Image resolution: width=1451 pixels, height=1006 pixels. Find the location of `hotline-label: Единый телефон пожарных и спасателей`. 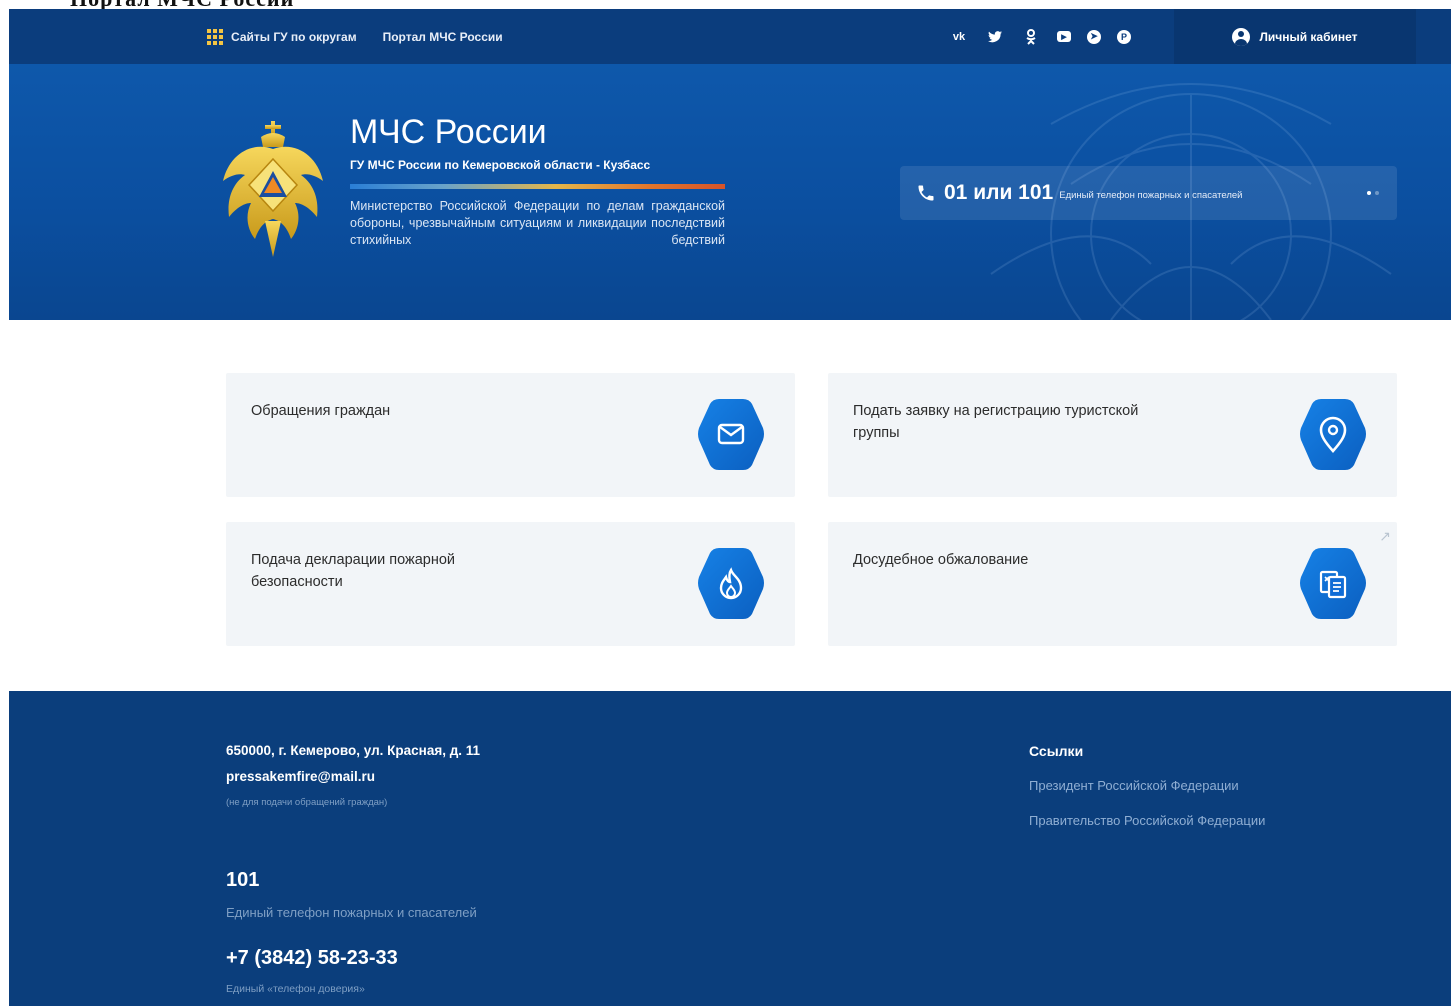

hotline-label: Единый телефон пожарных и спасателей is located at coordinates (1151, 195).